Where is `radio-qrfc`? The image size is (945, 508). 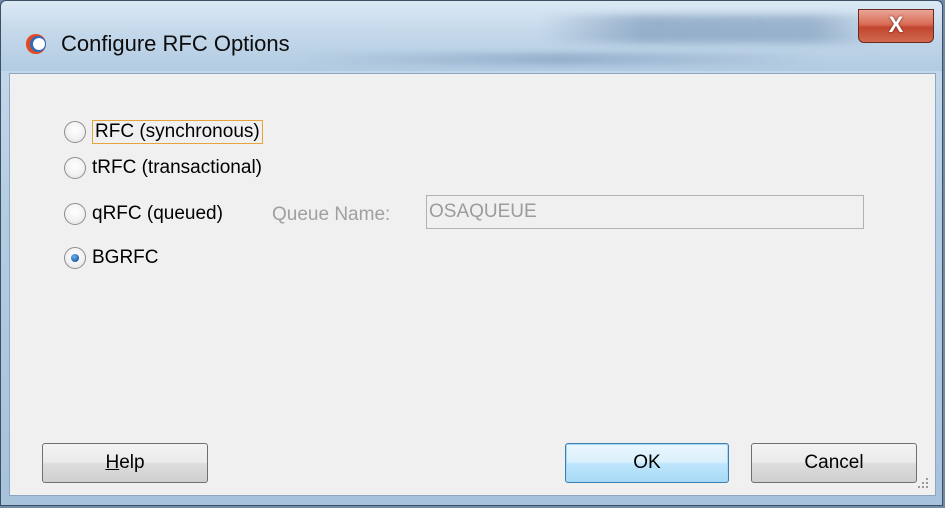 radio-qrfc is located at coordinates (75, 214).